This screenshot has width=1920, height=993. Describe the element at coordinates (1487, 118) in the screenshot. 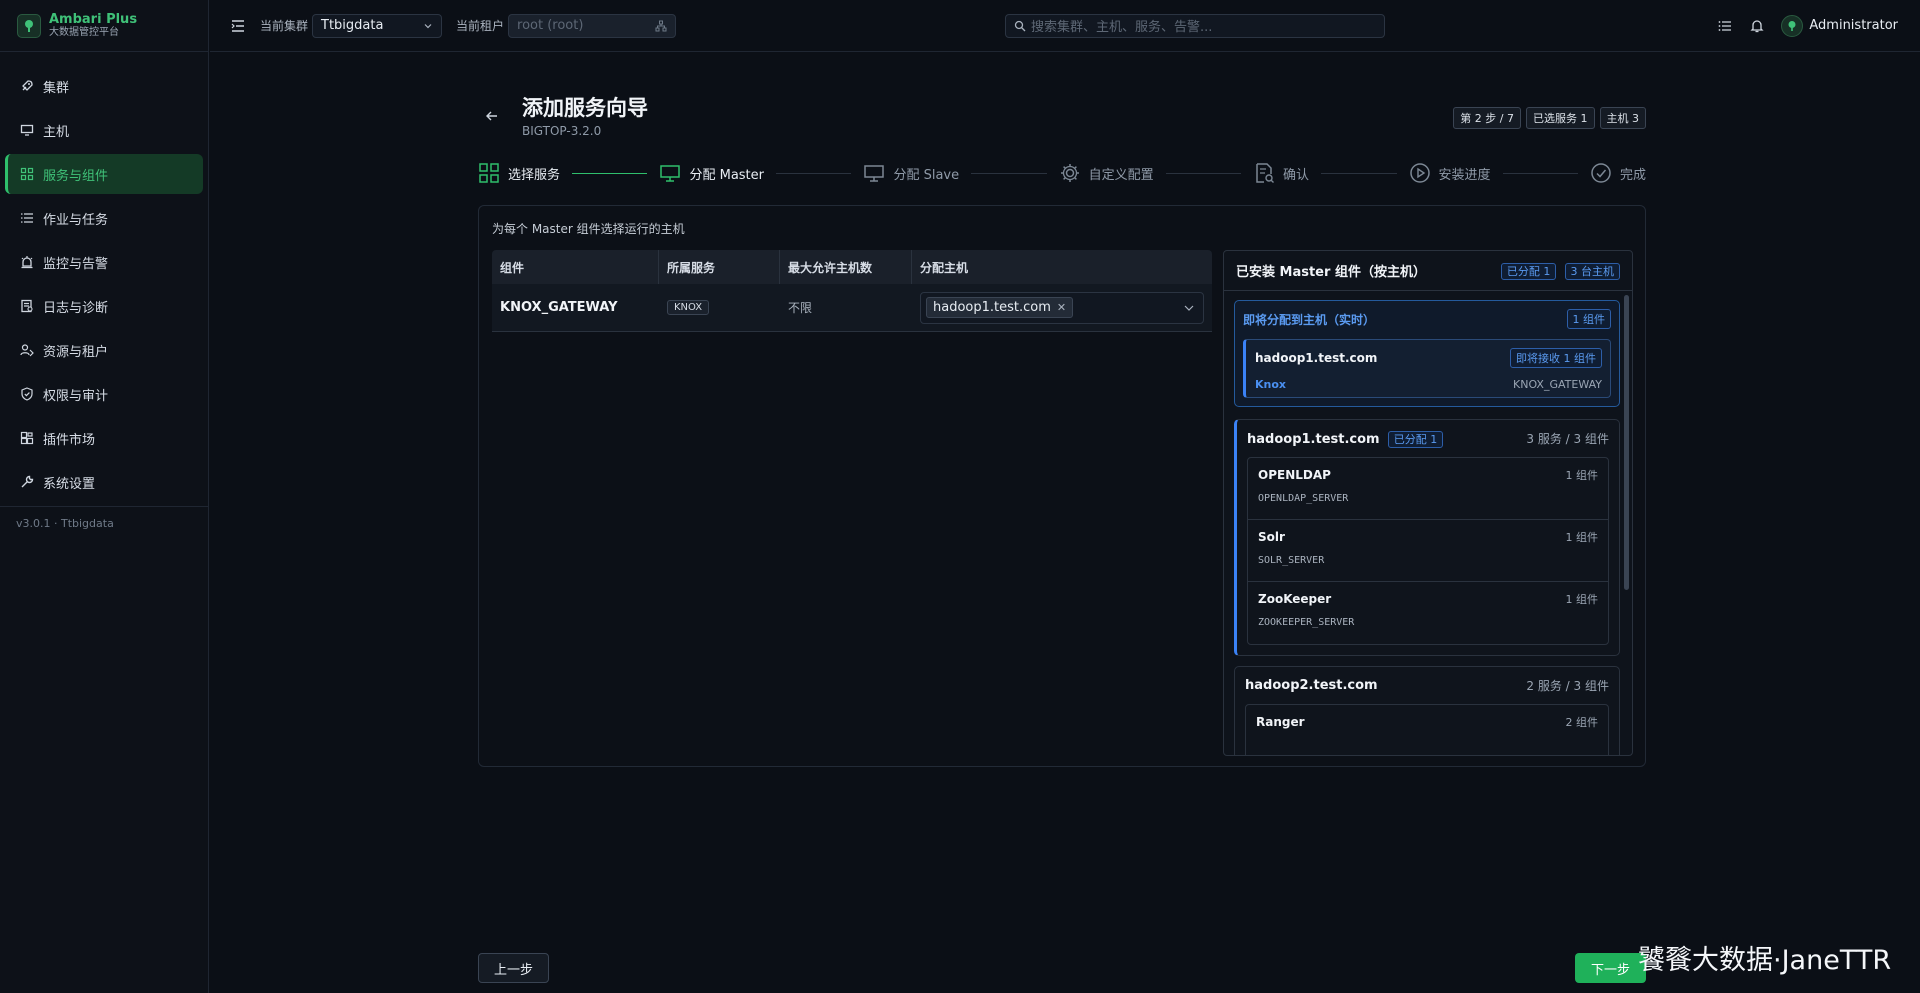

I see `step-badge: 第 2 步 / 7` at that location.